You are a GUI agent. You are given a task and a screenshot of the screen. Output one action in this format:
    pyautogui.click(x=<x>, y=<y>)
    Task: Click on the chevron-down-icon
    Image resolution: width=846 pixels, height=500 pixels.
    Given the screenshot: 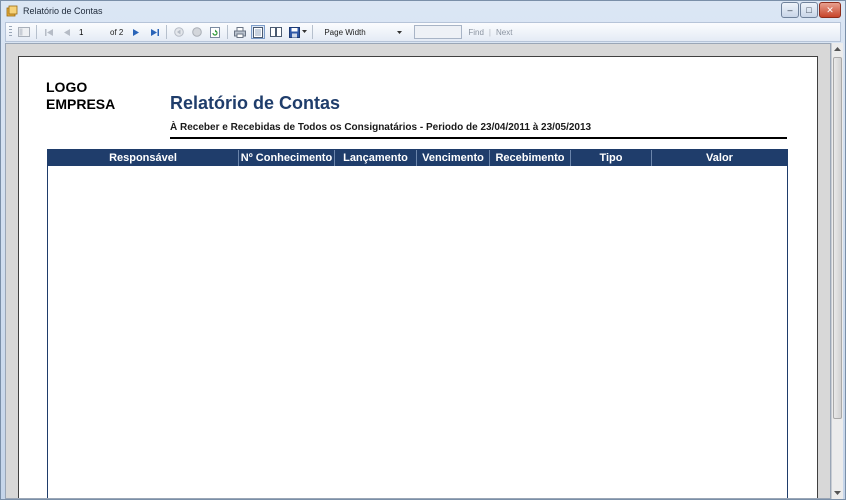 What is the action you would take?
    pyautogui.click(x=400, y=32)
    